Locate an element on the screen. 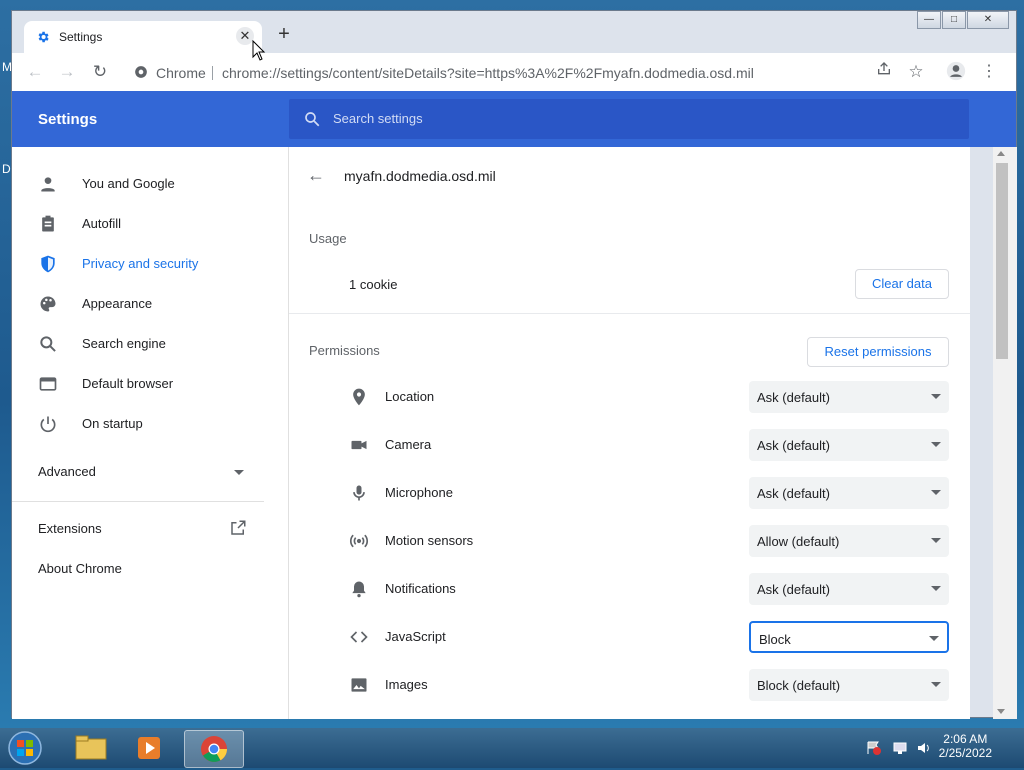 The height and width of the screenshot is (770, 1024). gear-icon is located at coordinates (43, 37).